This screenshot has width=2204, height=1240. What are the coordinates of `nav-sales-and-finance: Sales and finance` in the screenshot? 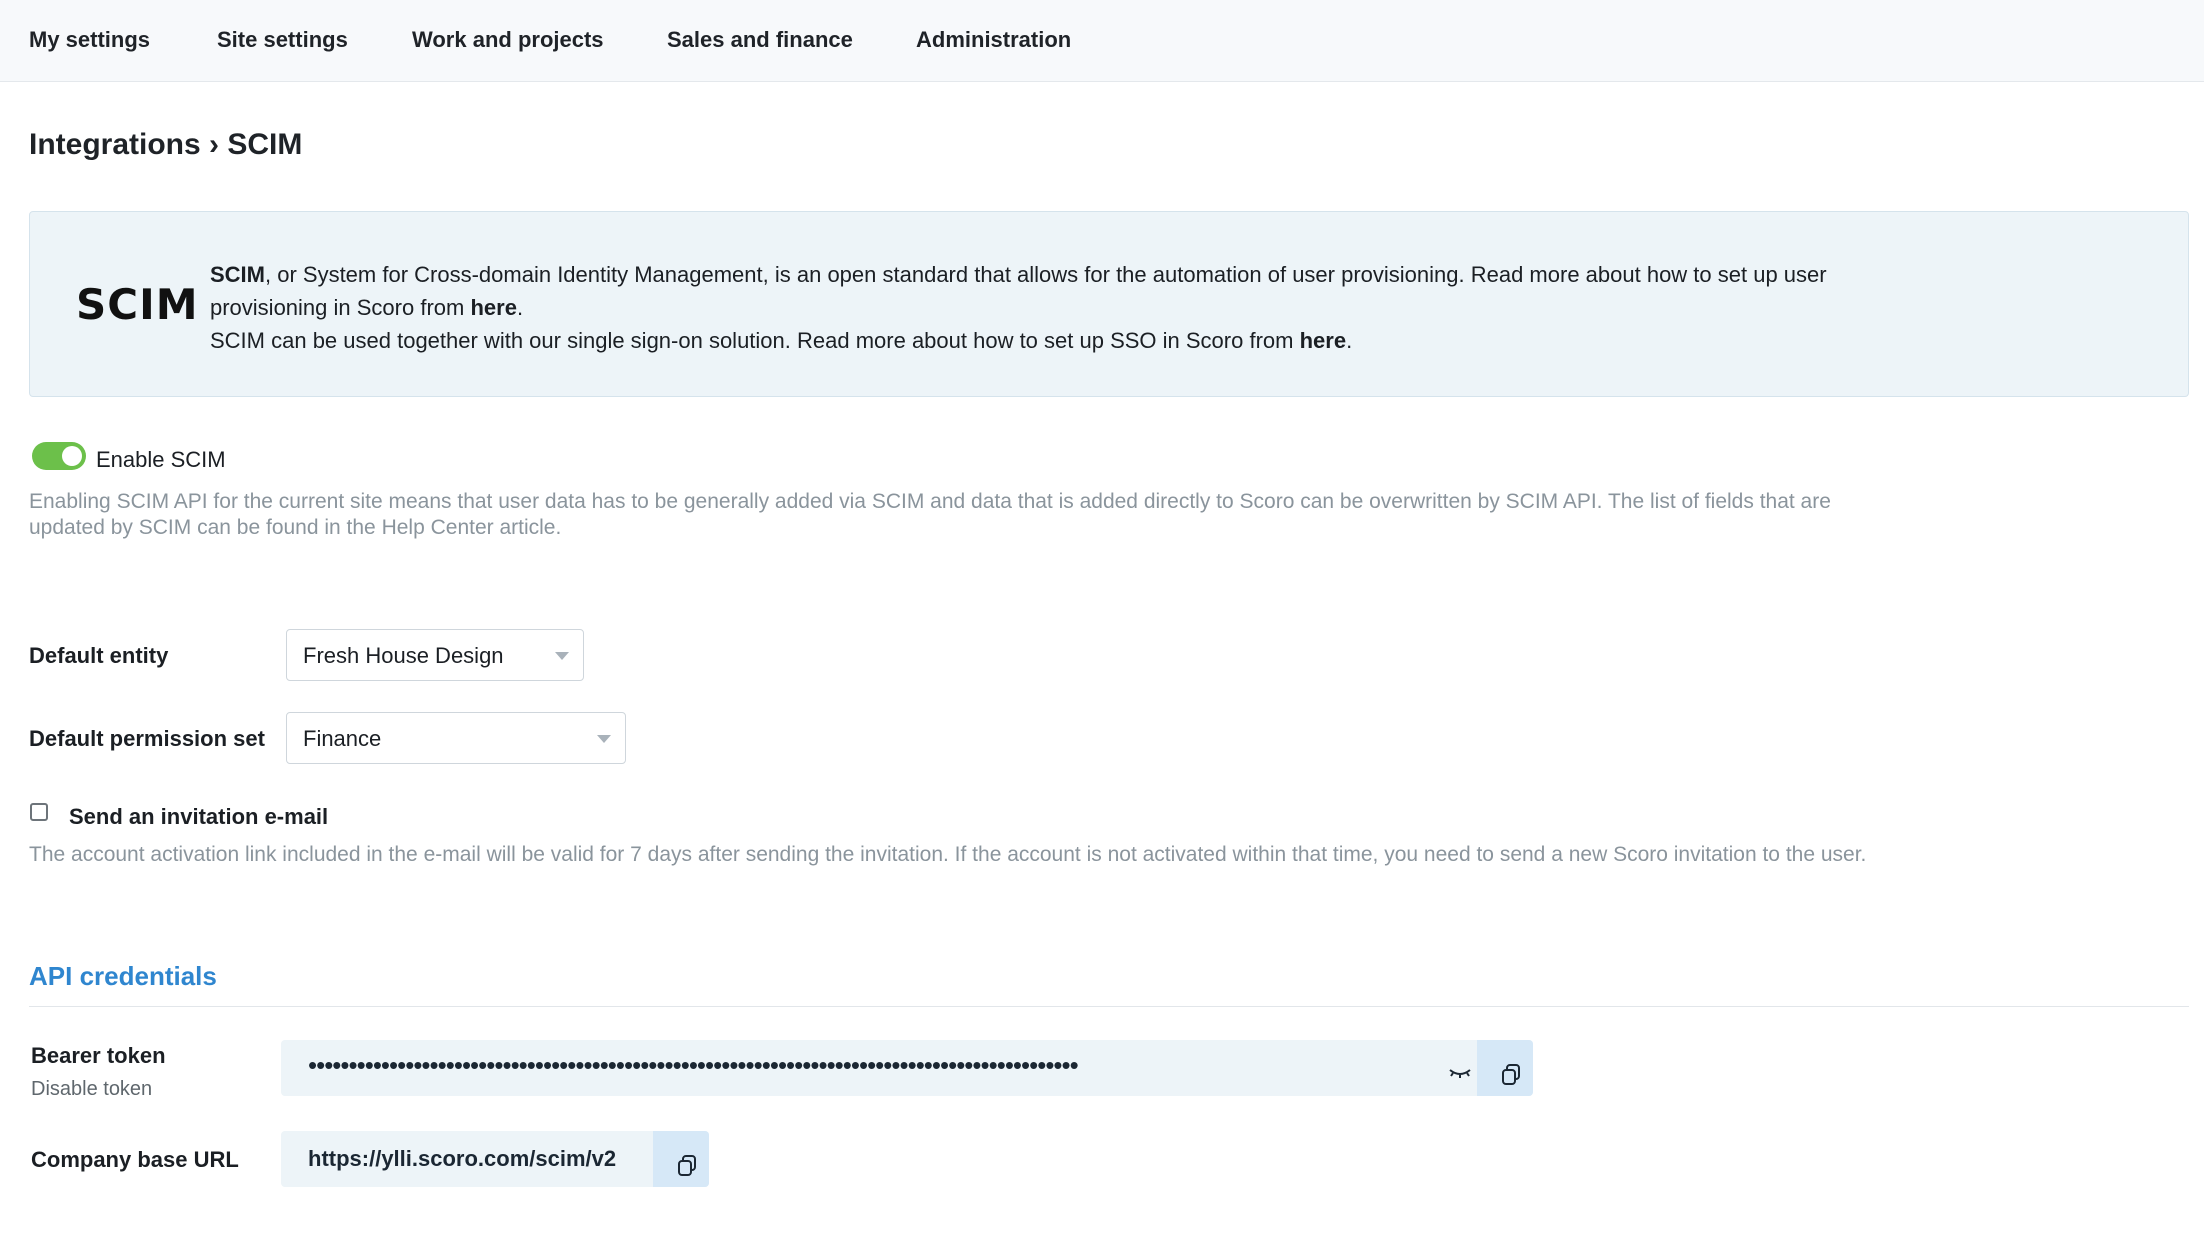 It's located at (760, 40).